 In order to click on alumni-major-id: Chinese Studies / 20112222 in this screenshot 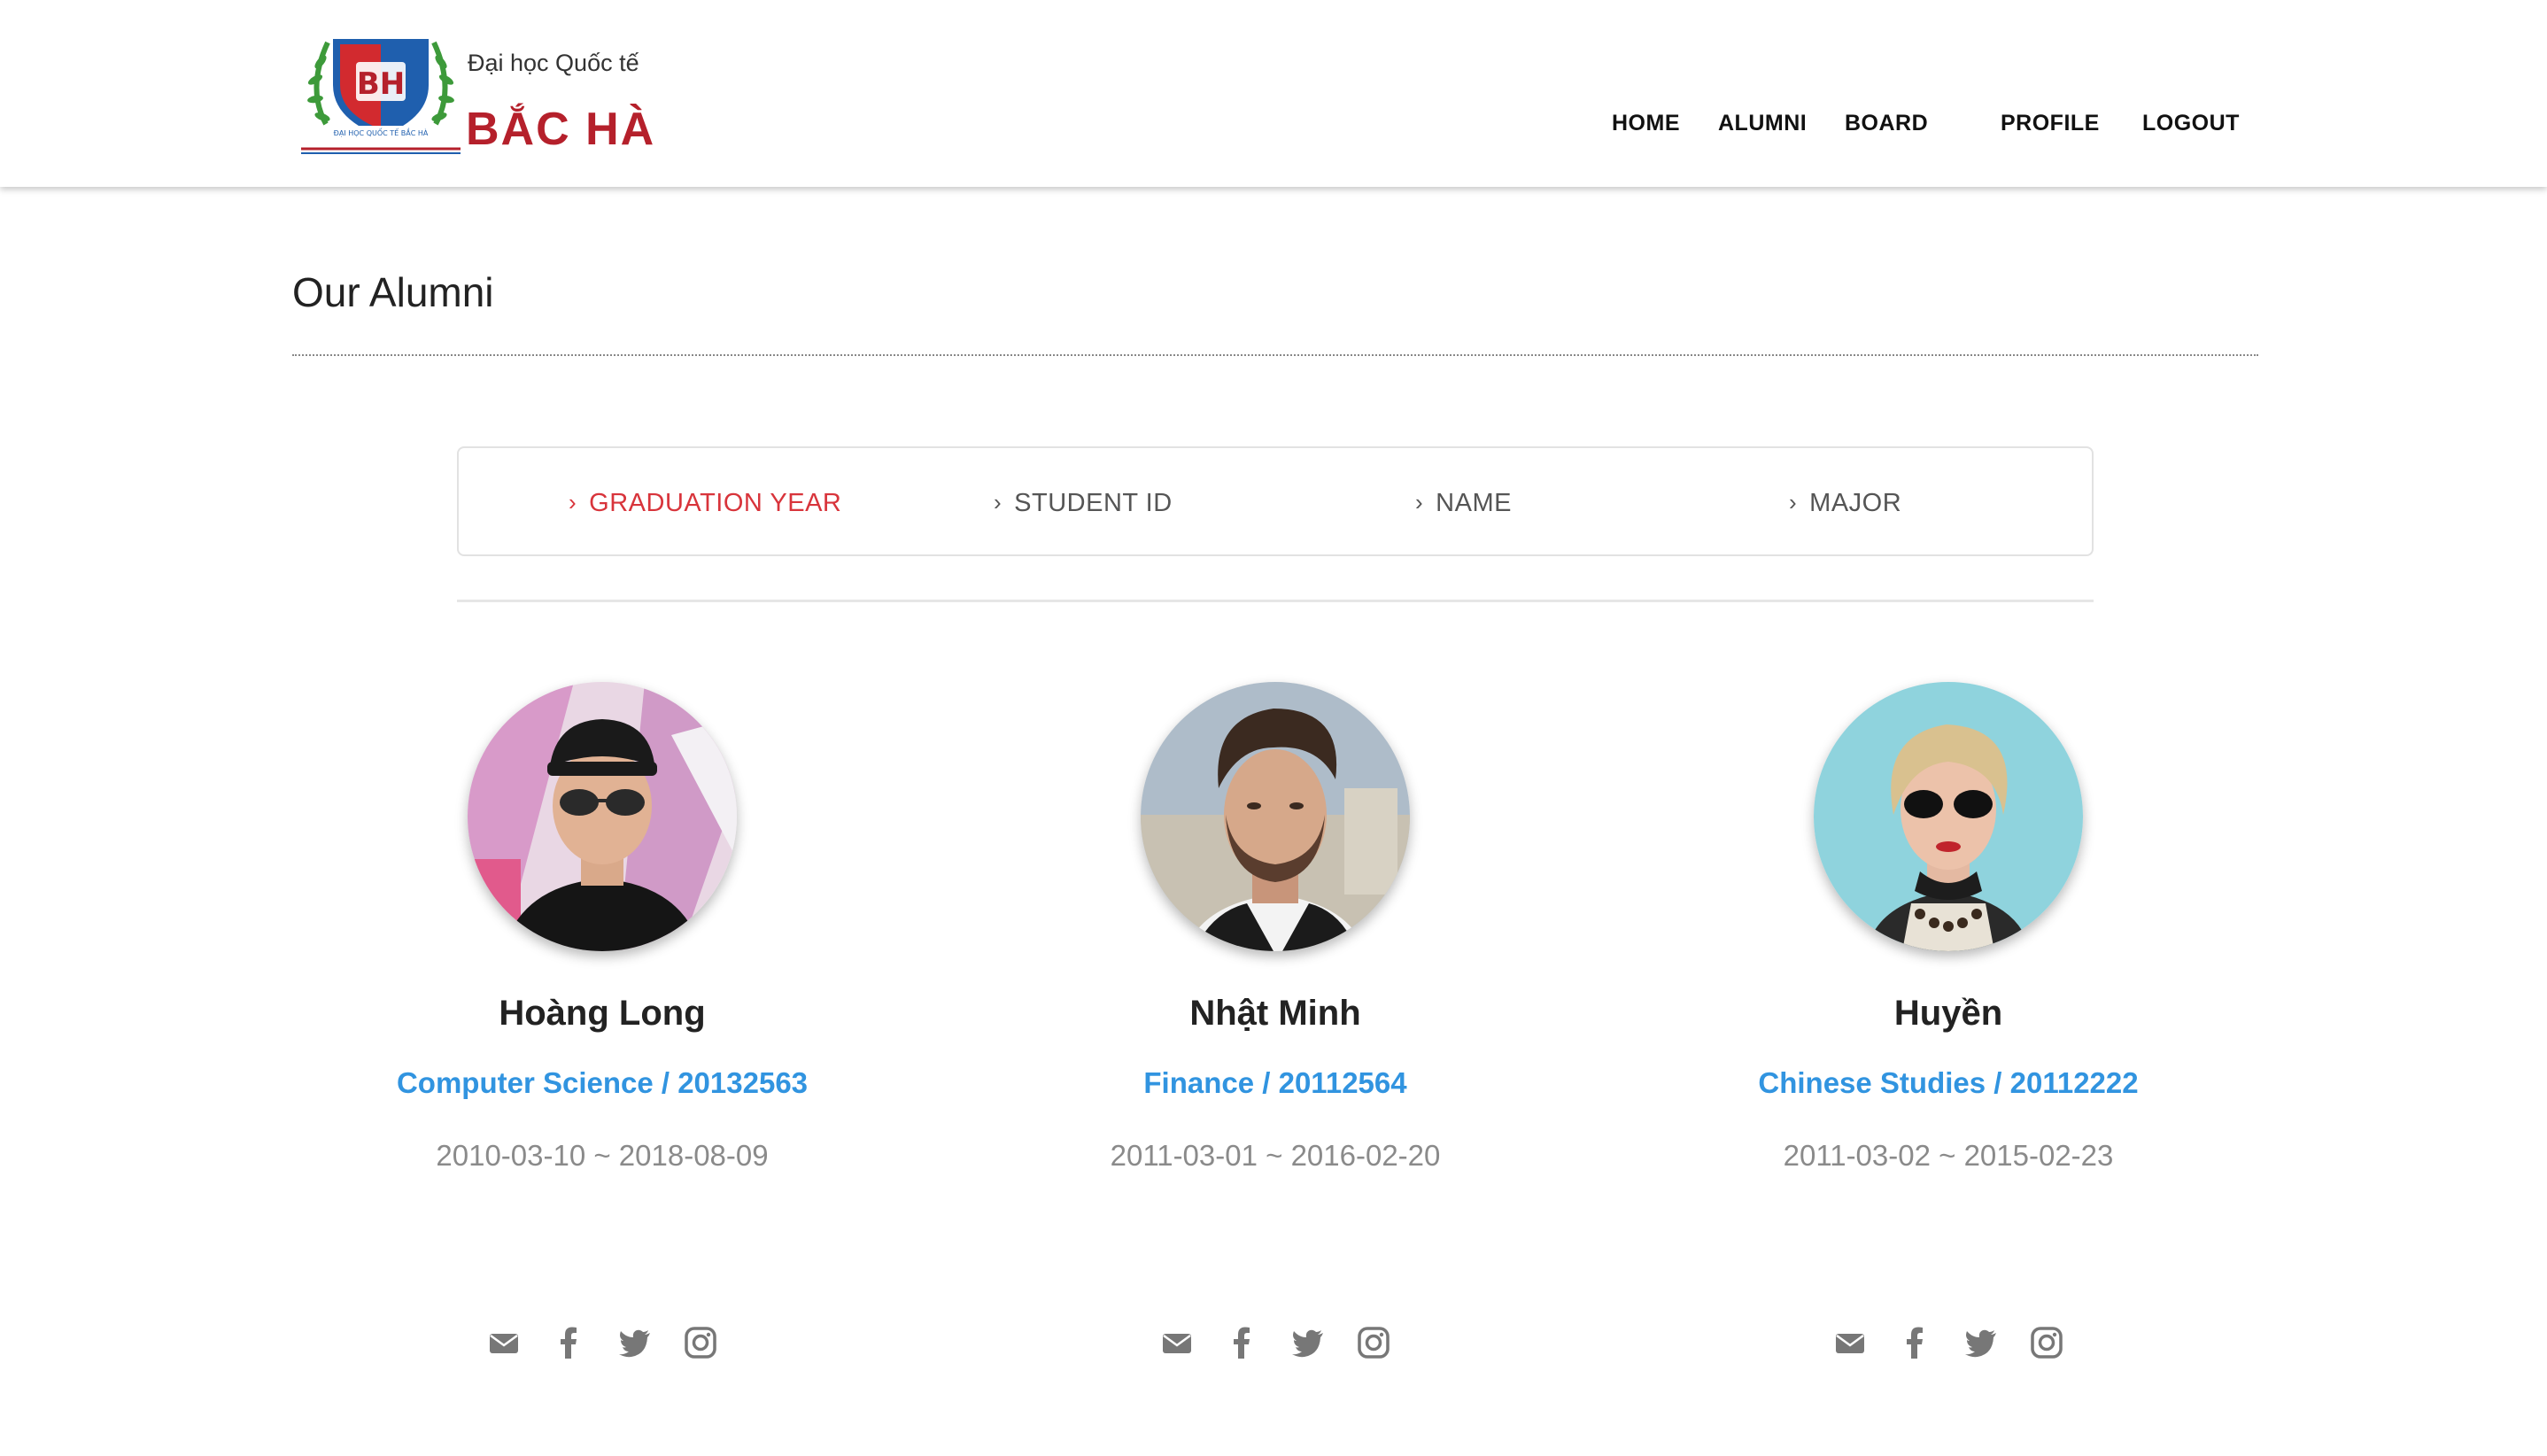, I will do `click(1948, 1083)`.